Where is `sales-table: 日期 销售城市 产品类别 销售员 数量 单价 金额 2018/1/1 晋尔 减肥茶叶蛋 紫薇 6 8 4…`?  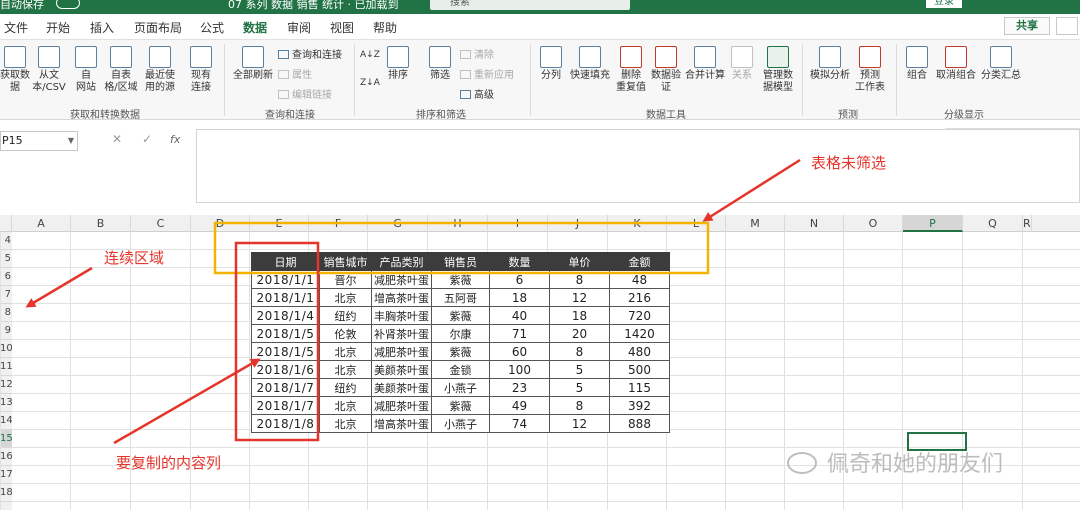 sales-table: 日期 销售城市 产品类别 销售员 数量 单价 金额 2018/1/1 晋尔 减肥茶叶蛋 紫薇 6 8 4… is located at coordinates (460, 342).